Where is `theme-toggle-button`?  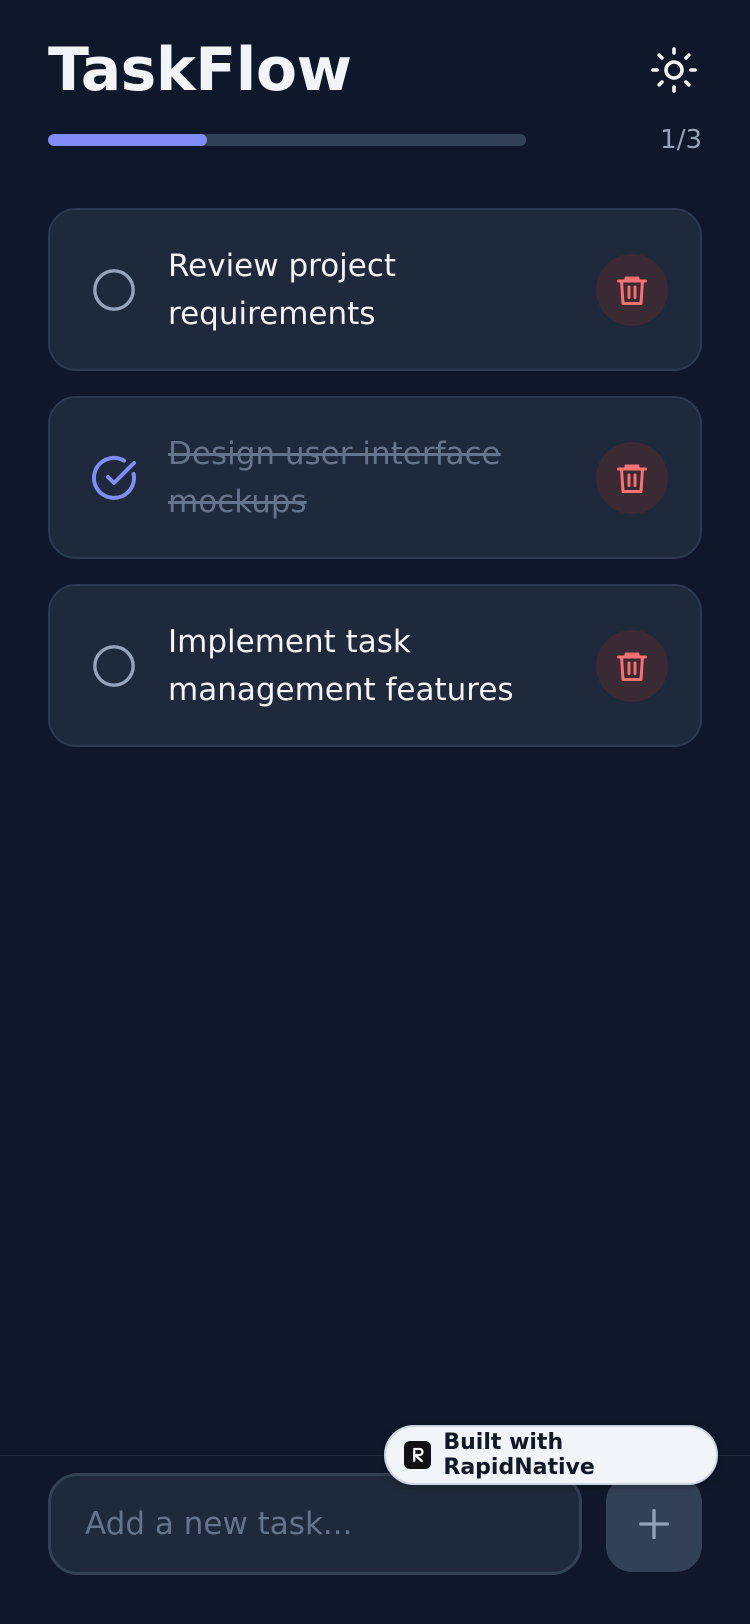
theme-toggle-button is located at coordinates (674, 70).